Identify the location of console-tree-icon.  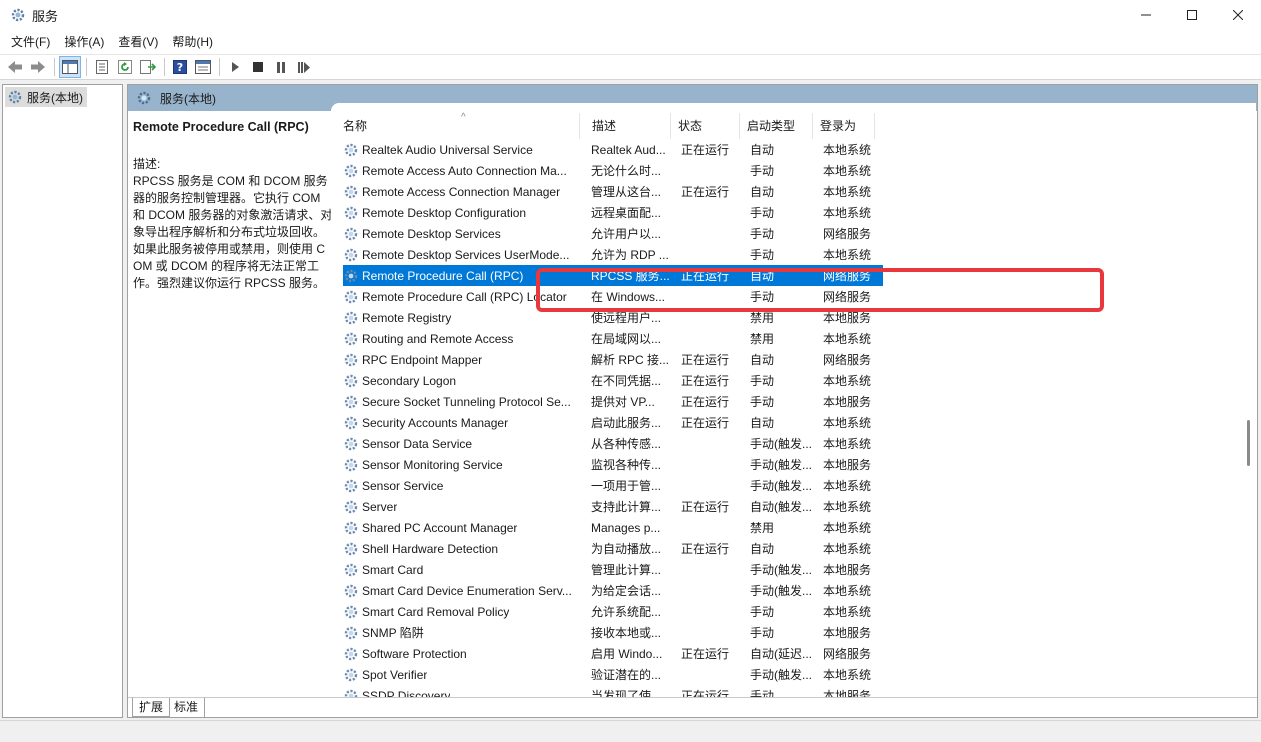
(70, 67).